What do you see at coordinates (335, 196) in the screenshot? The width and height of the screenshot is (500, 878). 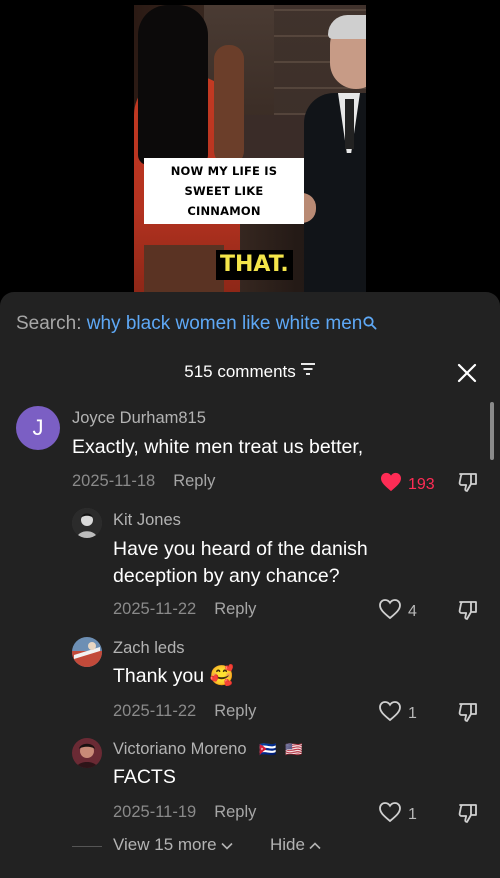 I see `video-man-suit` at bounding box center [335, 196].